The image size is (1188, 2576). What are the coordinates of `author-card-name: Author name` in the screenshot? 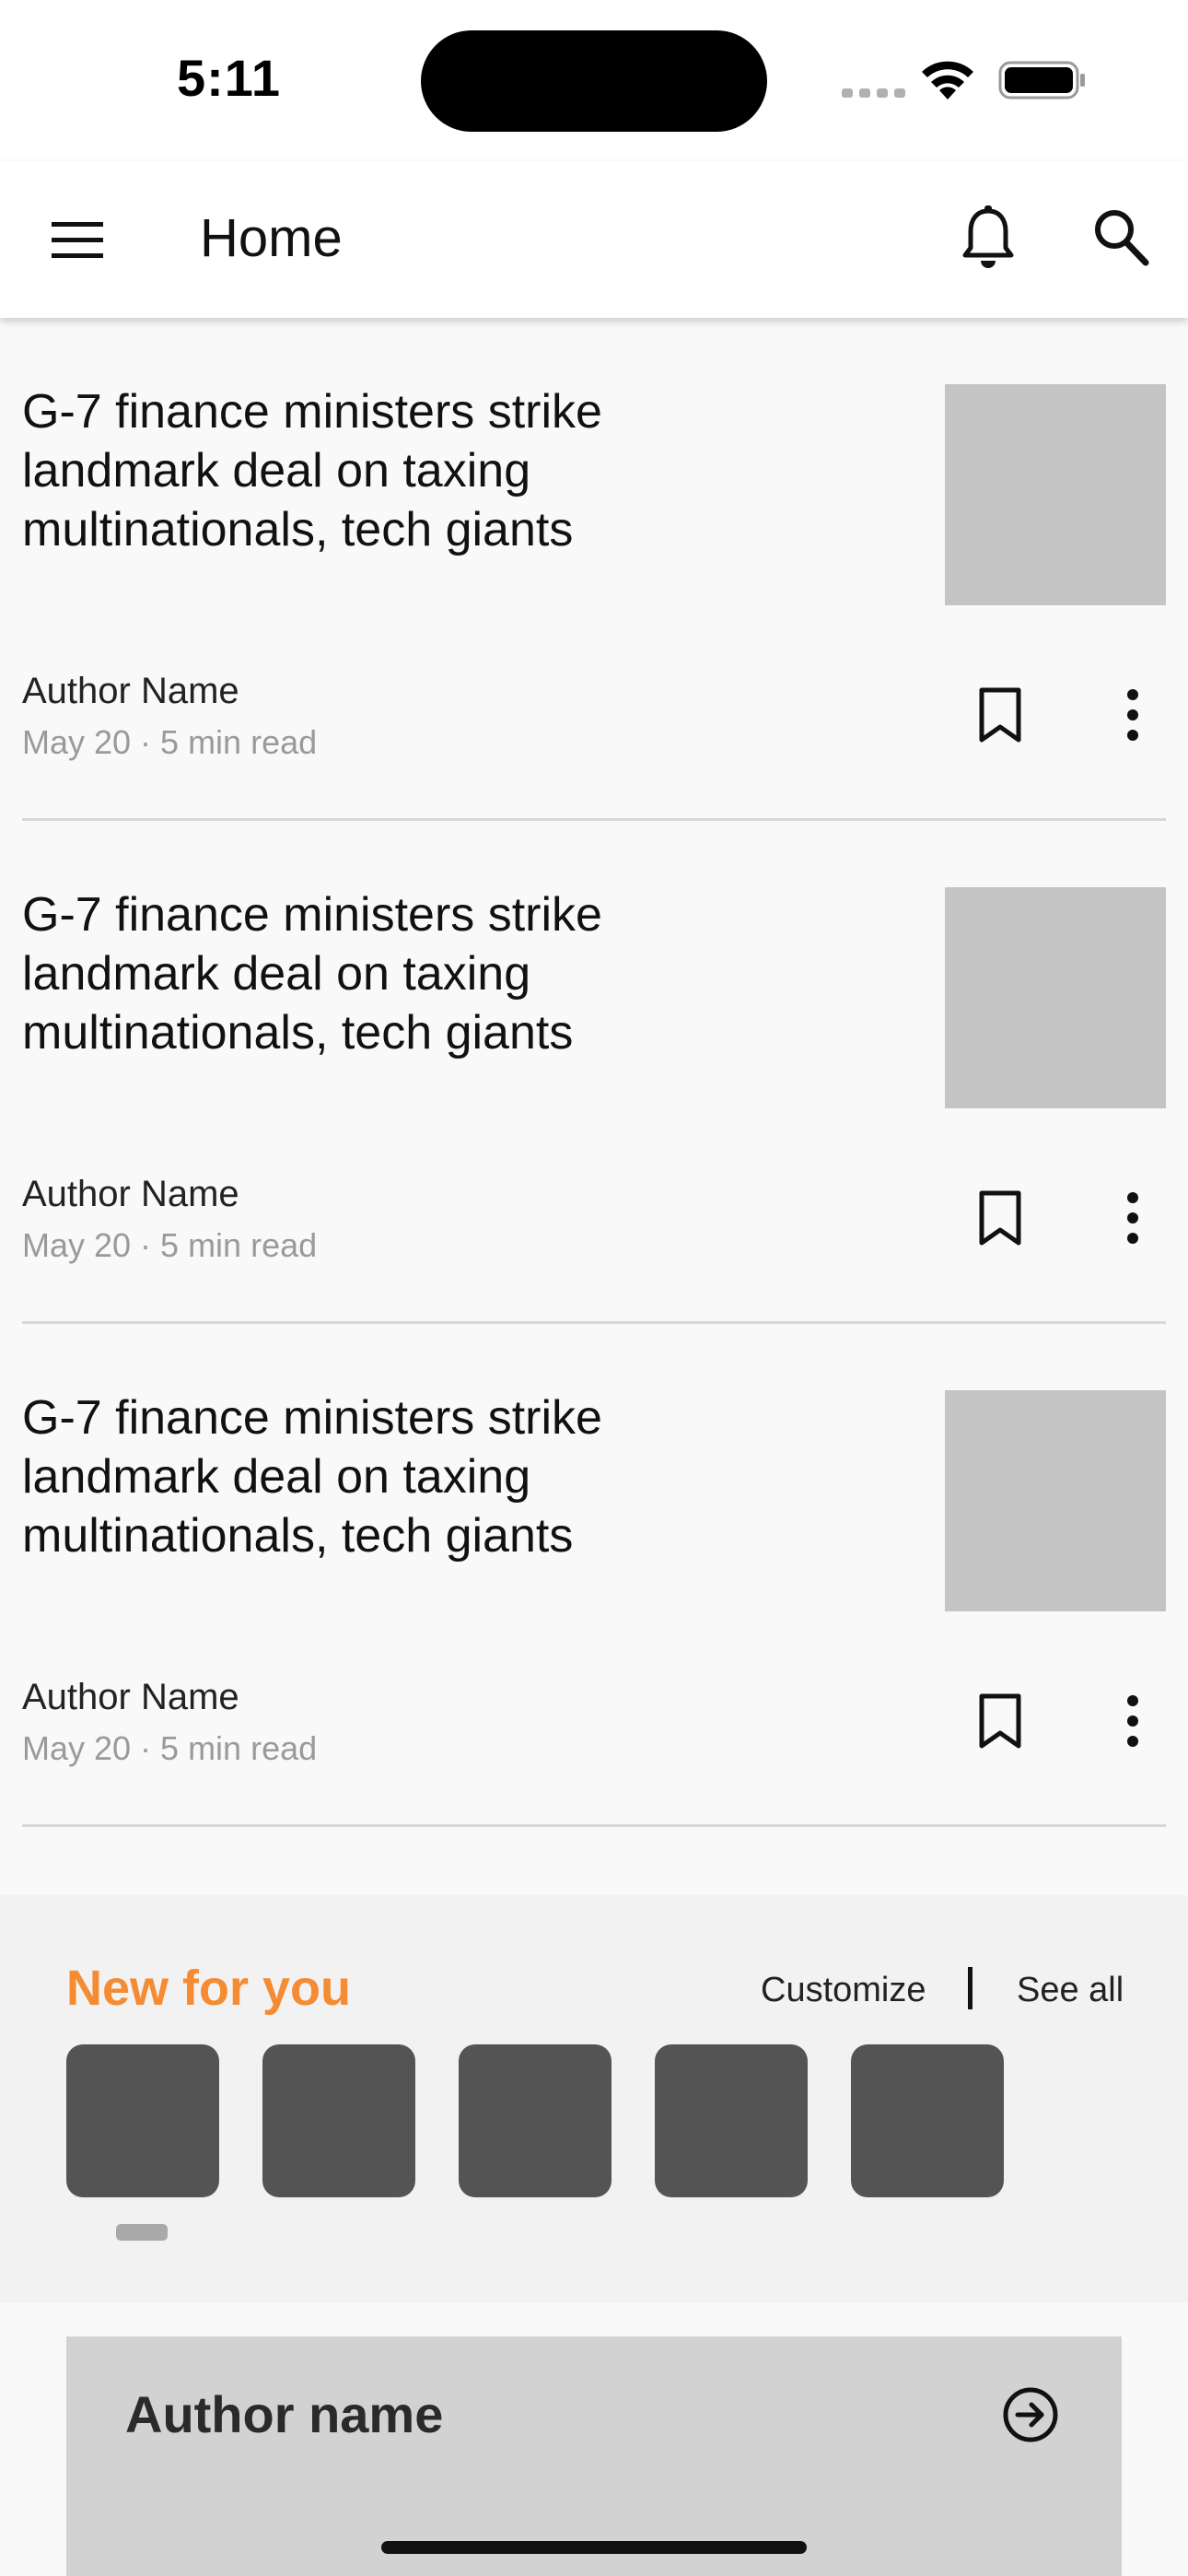 It's located at (284, 2414).